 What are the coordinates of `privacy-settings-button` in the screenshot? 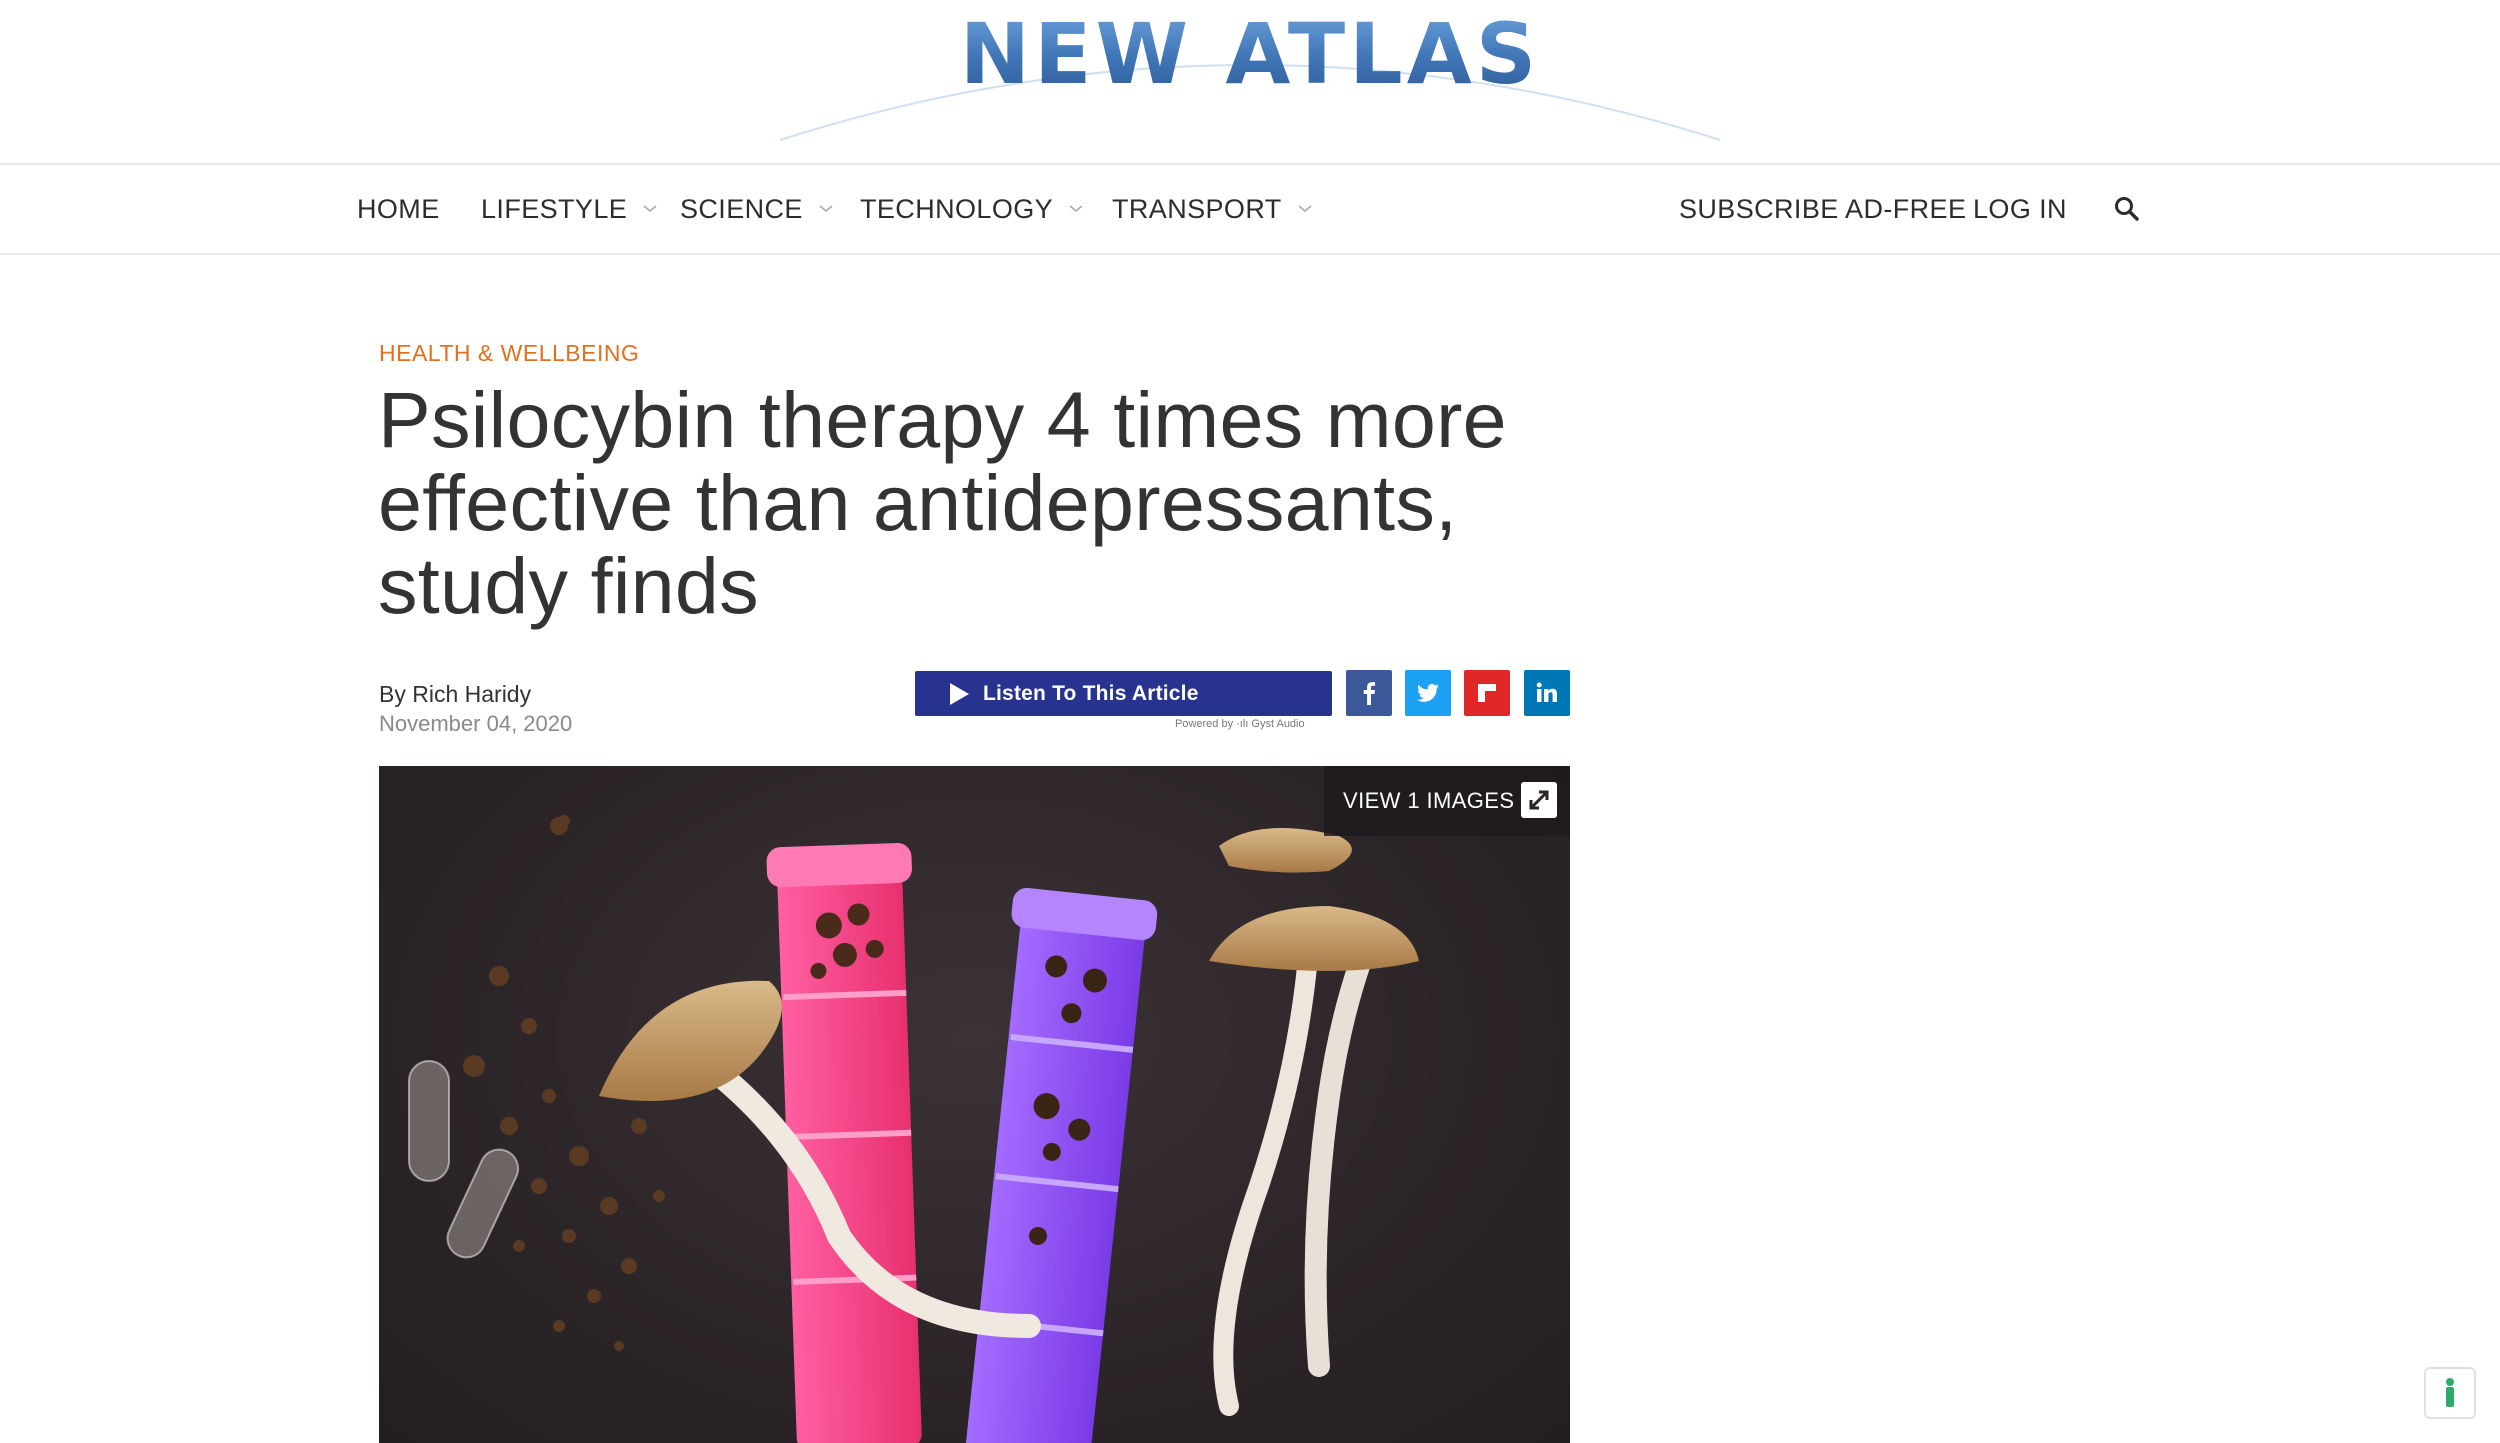 It's located at (2450, 1393).